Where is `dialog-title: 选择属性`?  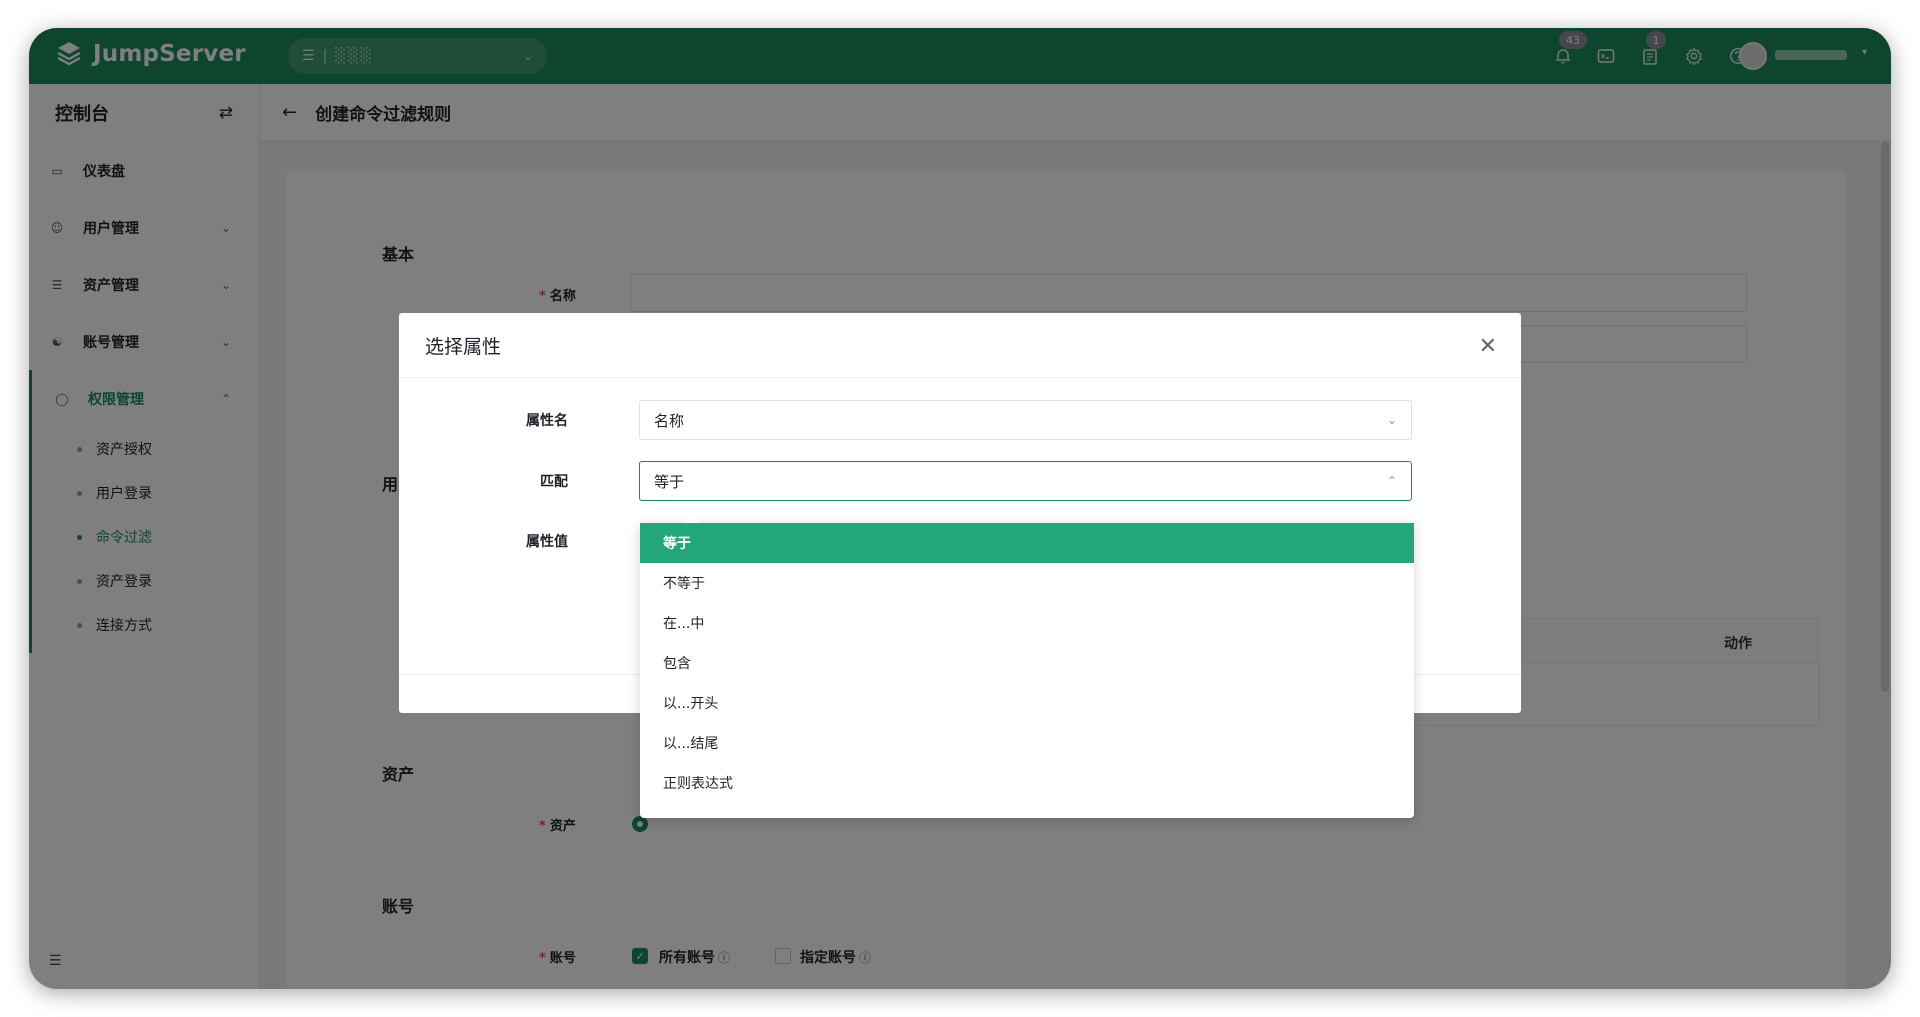 dialog-title: 选择属性 is located at coordinates (463, 346).